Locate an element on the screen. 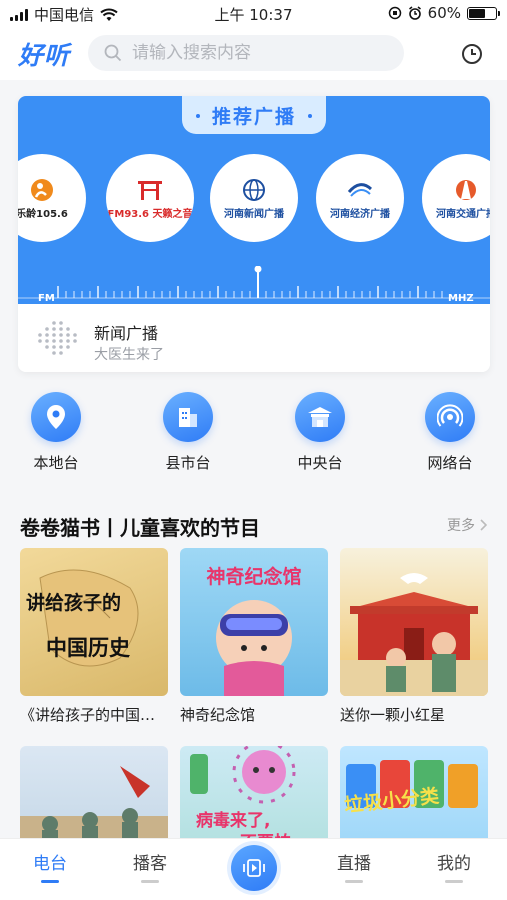 The height and width of the screenshot is (900, 507). station-name: 河南交通广播 is located at coordinates (463, 214).